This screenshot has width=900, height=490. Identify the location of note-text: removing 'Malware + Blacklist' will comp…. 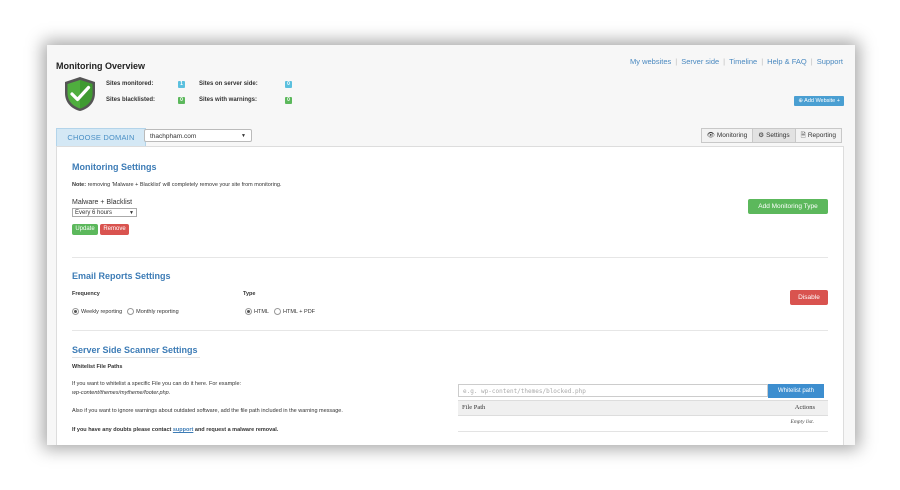
(184, 185).